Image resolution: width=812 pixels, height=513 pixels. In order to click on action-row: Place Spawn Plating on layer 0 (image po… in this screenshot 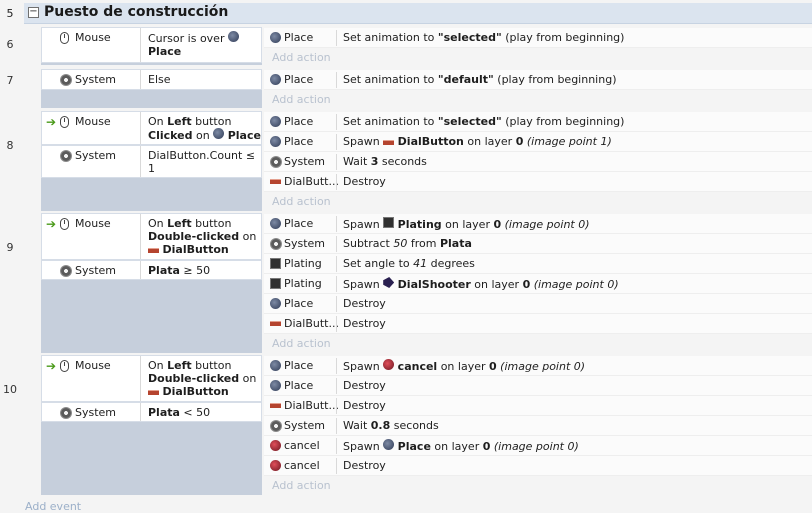, I will do `click(538, 224)`.